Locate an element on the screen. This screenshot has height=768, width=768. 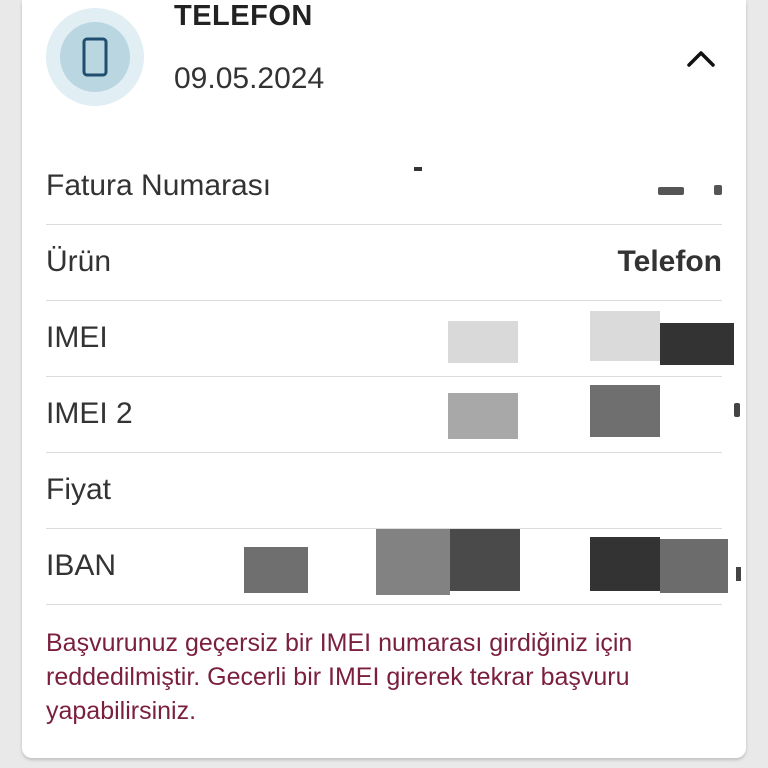
row-label: Fatura Numarası is located at coordinates (159, 185).